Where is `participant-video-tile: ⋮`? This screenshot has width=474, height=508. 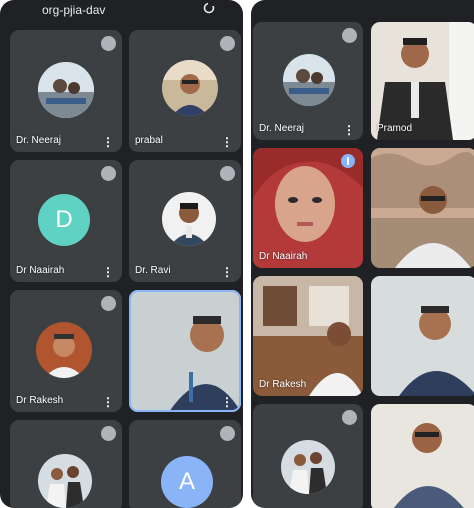 participant-video-tile: ⋮ is located at coordinates (185, 351).